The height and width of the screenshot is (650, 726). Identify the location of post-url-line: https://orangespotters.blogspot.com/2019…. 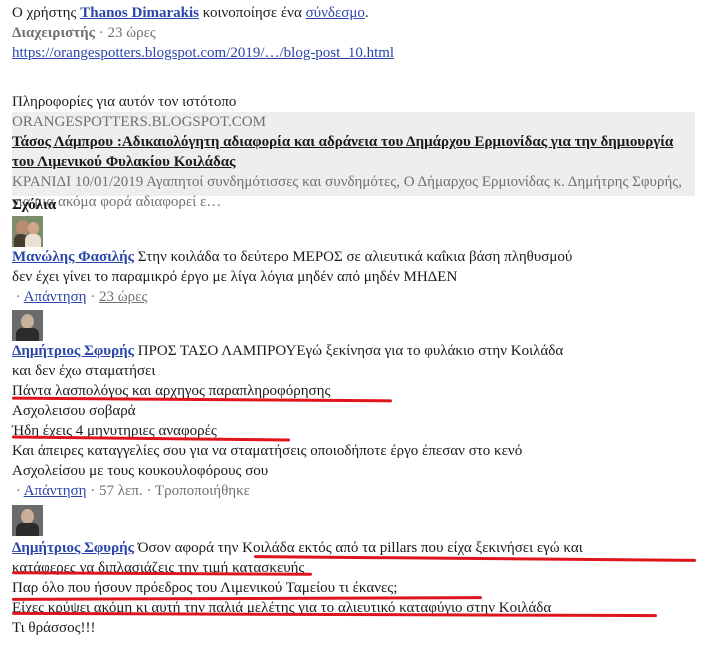
(362, 53).